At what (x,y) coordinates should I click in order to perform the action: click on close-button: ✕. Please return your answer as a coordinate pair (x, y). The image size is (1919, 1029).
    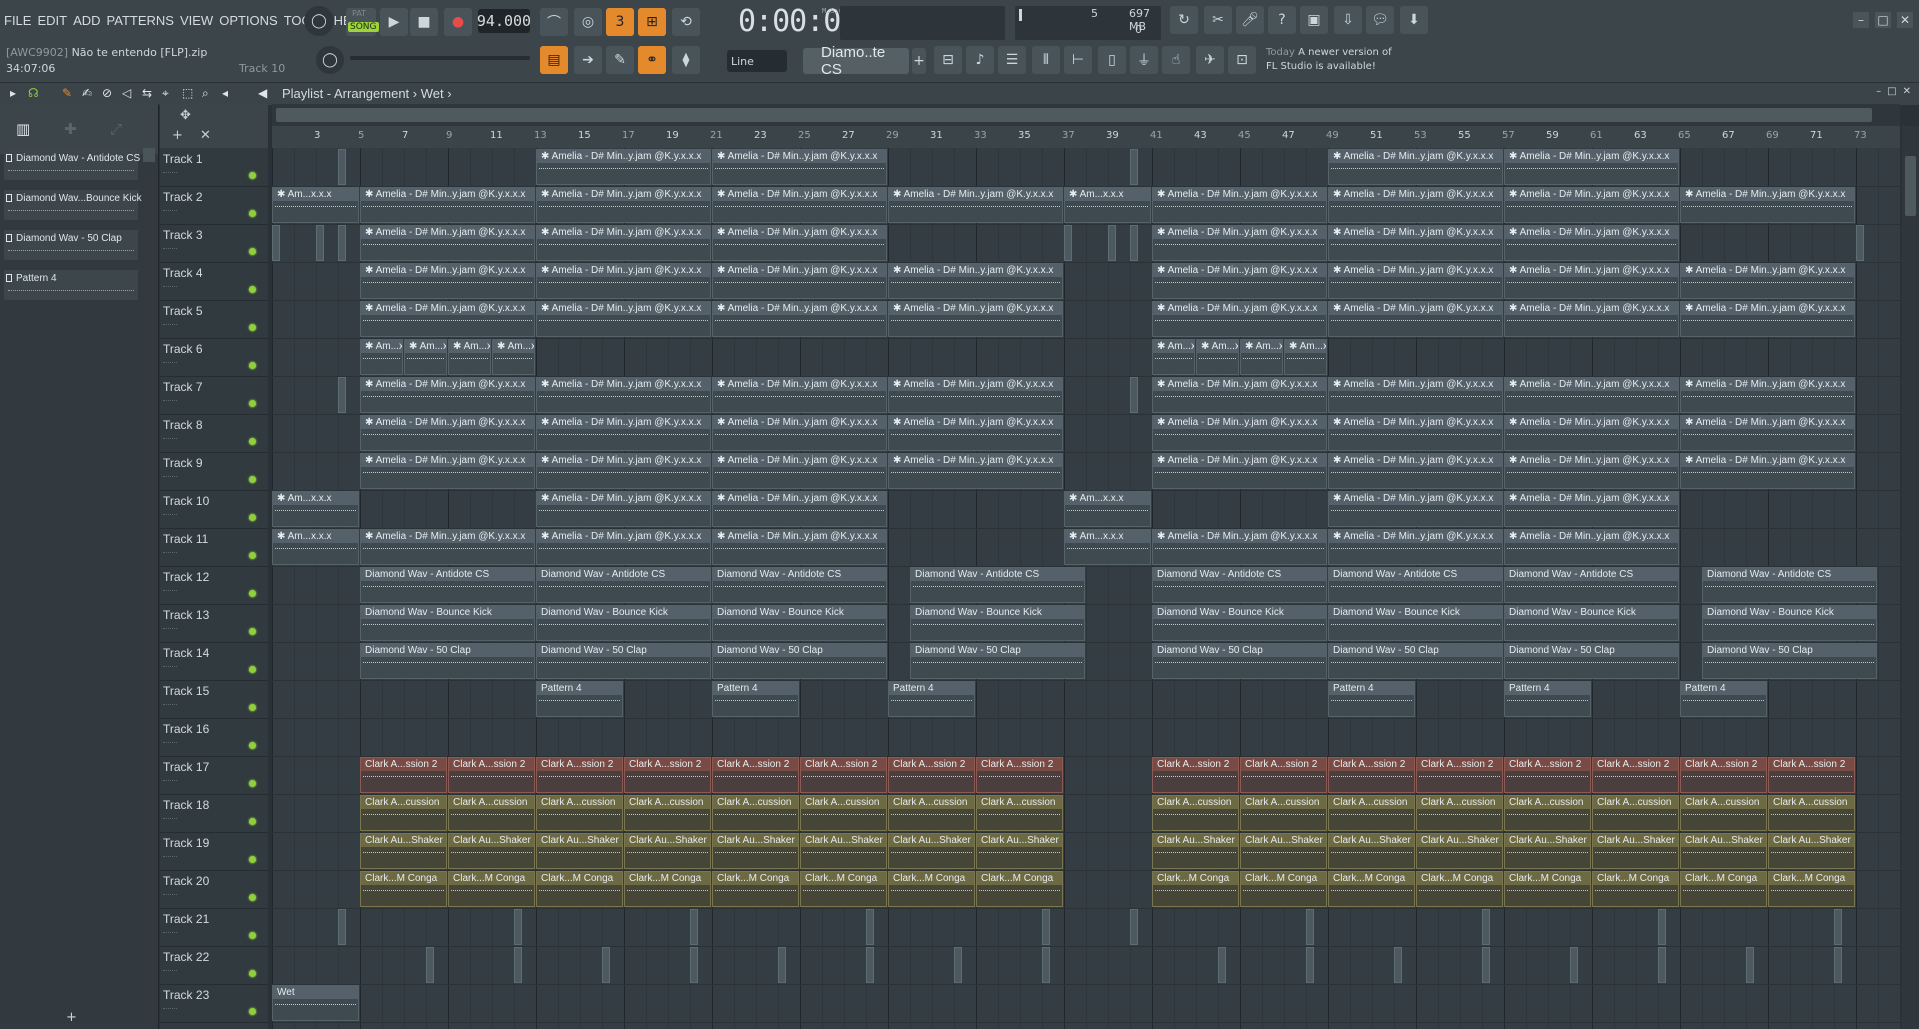
    Looking at the image, I should click on (1905, 20).